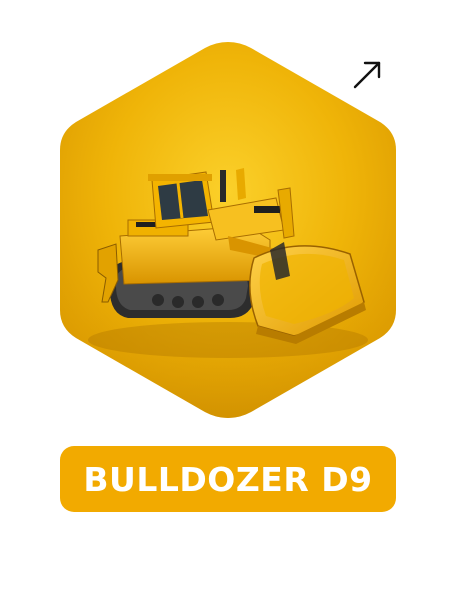 The width and height of the screenshot is (456, 608). I want to click on product-title: BULLDOZER D9, so click(228, 479).